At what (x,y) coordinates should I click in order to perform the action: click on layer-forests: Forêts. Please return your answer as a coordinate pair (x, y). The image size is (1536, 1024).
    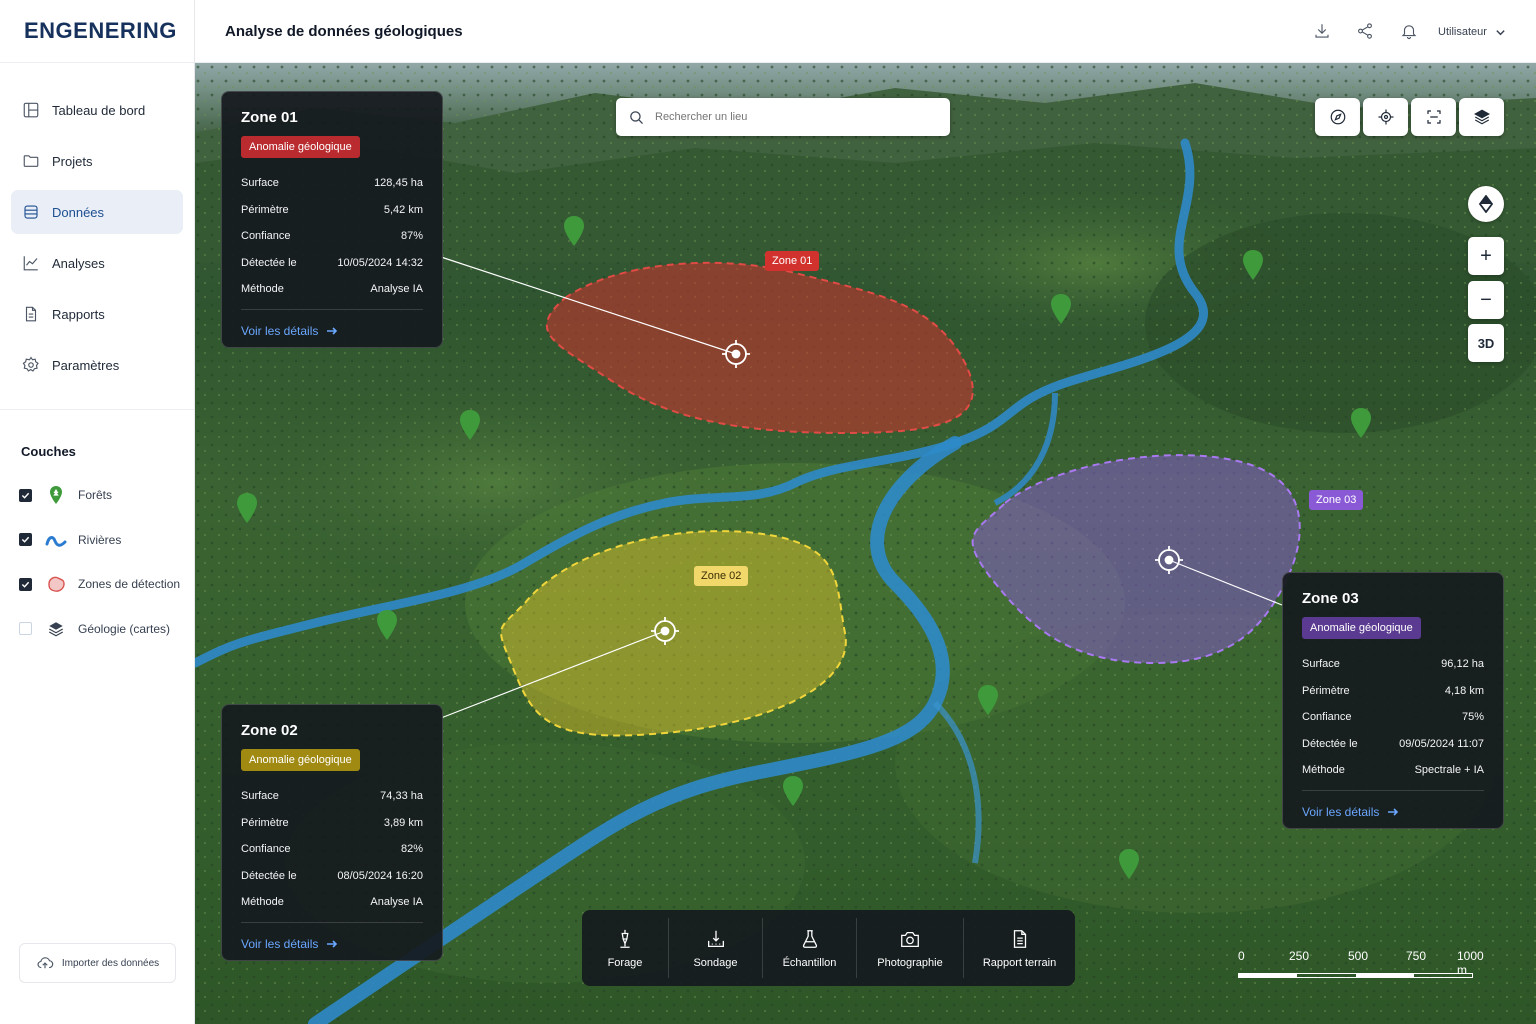
    Looking at the image, I should click on (97, 495).